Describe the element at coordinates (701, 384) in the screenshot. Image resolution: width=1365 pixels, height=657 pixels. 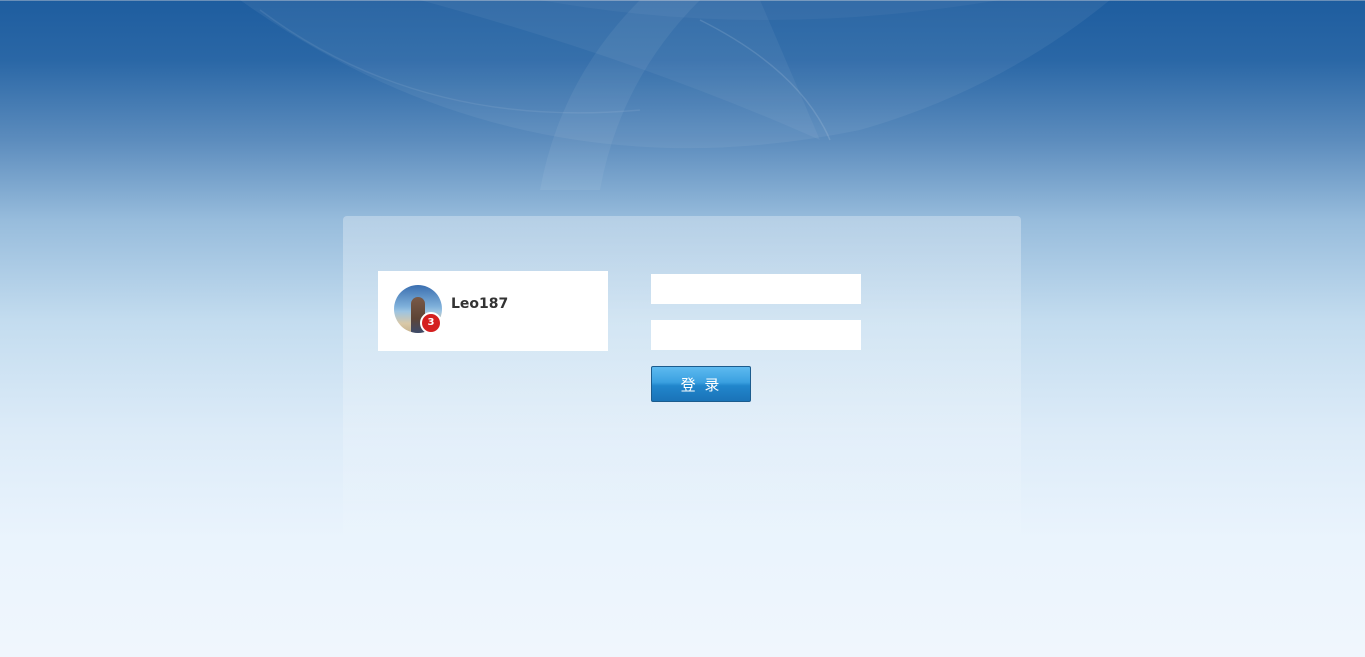
I see `login-button: 登 录` at that location.